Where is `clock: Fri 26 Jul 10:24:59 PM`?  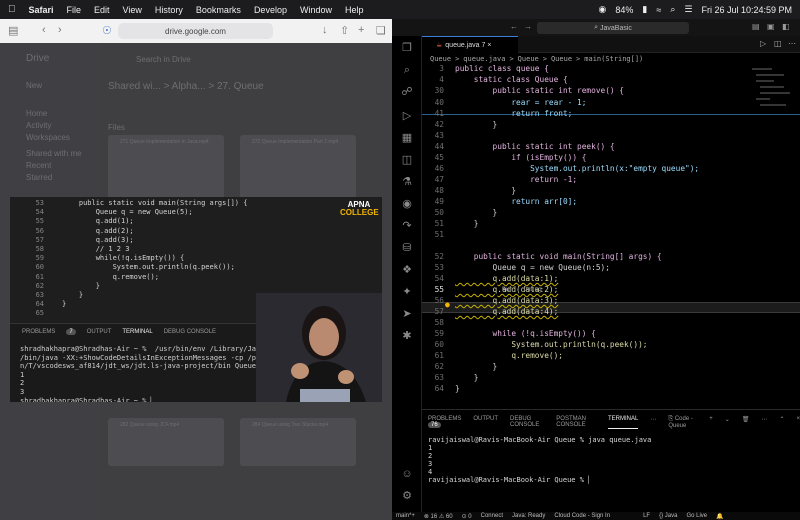 clock: Fri 26 Jul 10:24:59 PM is located at coordinates (746, 10).